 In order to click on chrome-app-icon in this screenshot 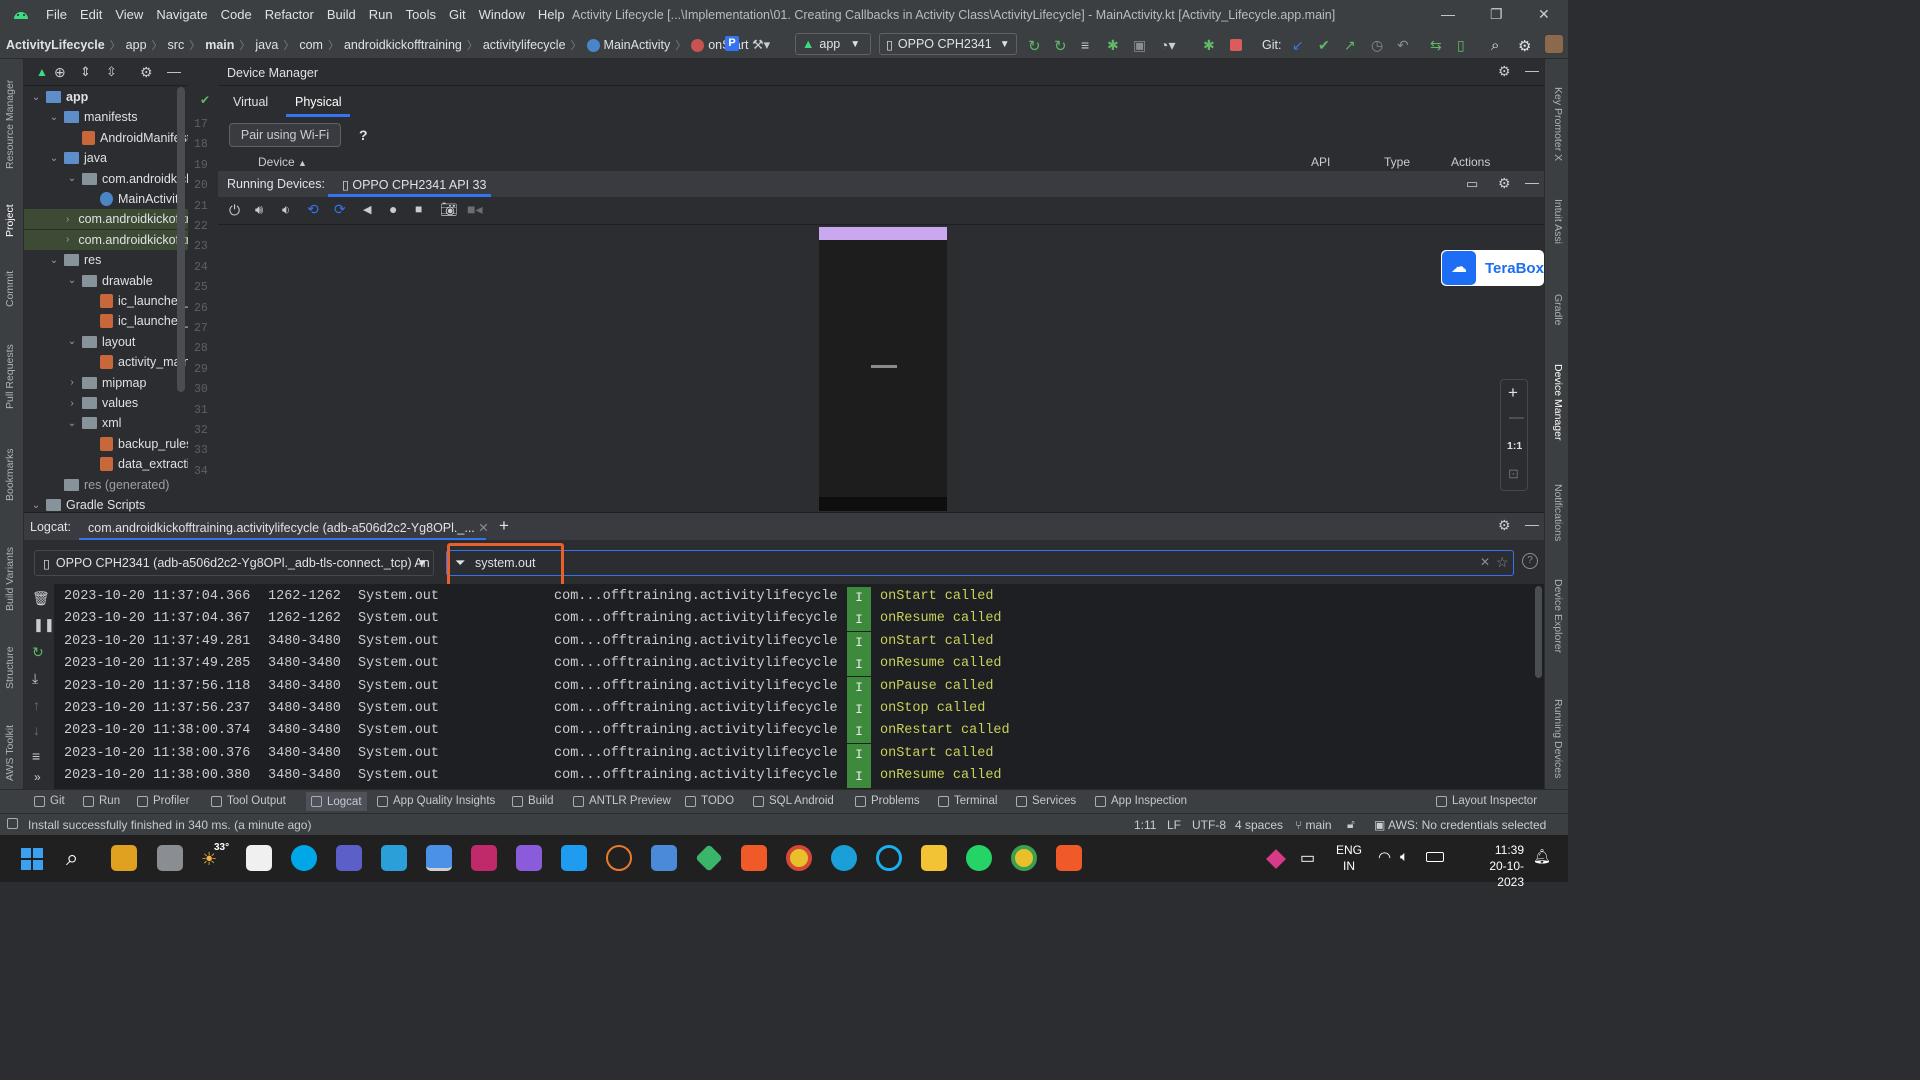, I will do `click(799, 858)`.